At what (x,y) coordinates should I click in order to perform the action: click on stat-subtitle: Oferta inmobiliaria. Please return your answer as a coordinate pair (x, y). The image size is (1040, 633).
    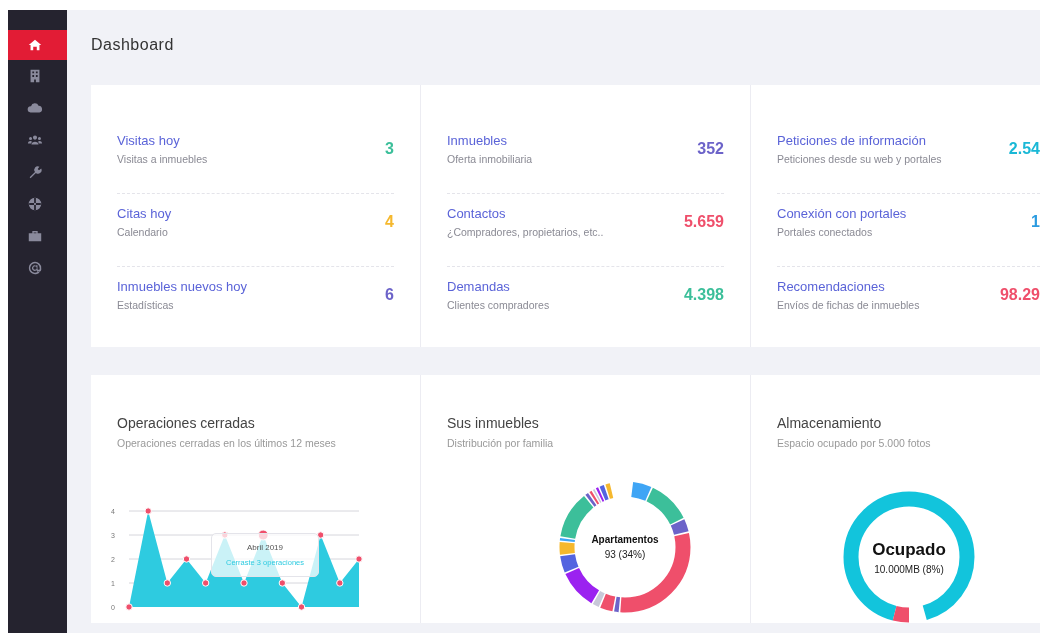
    Looking at the image, I should click on (490, 159).